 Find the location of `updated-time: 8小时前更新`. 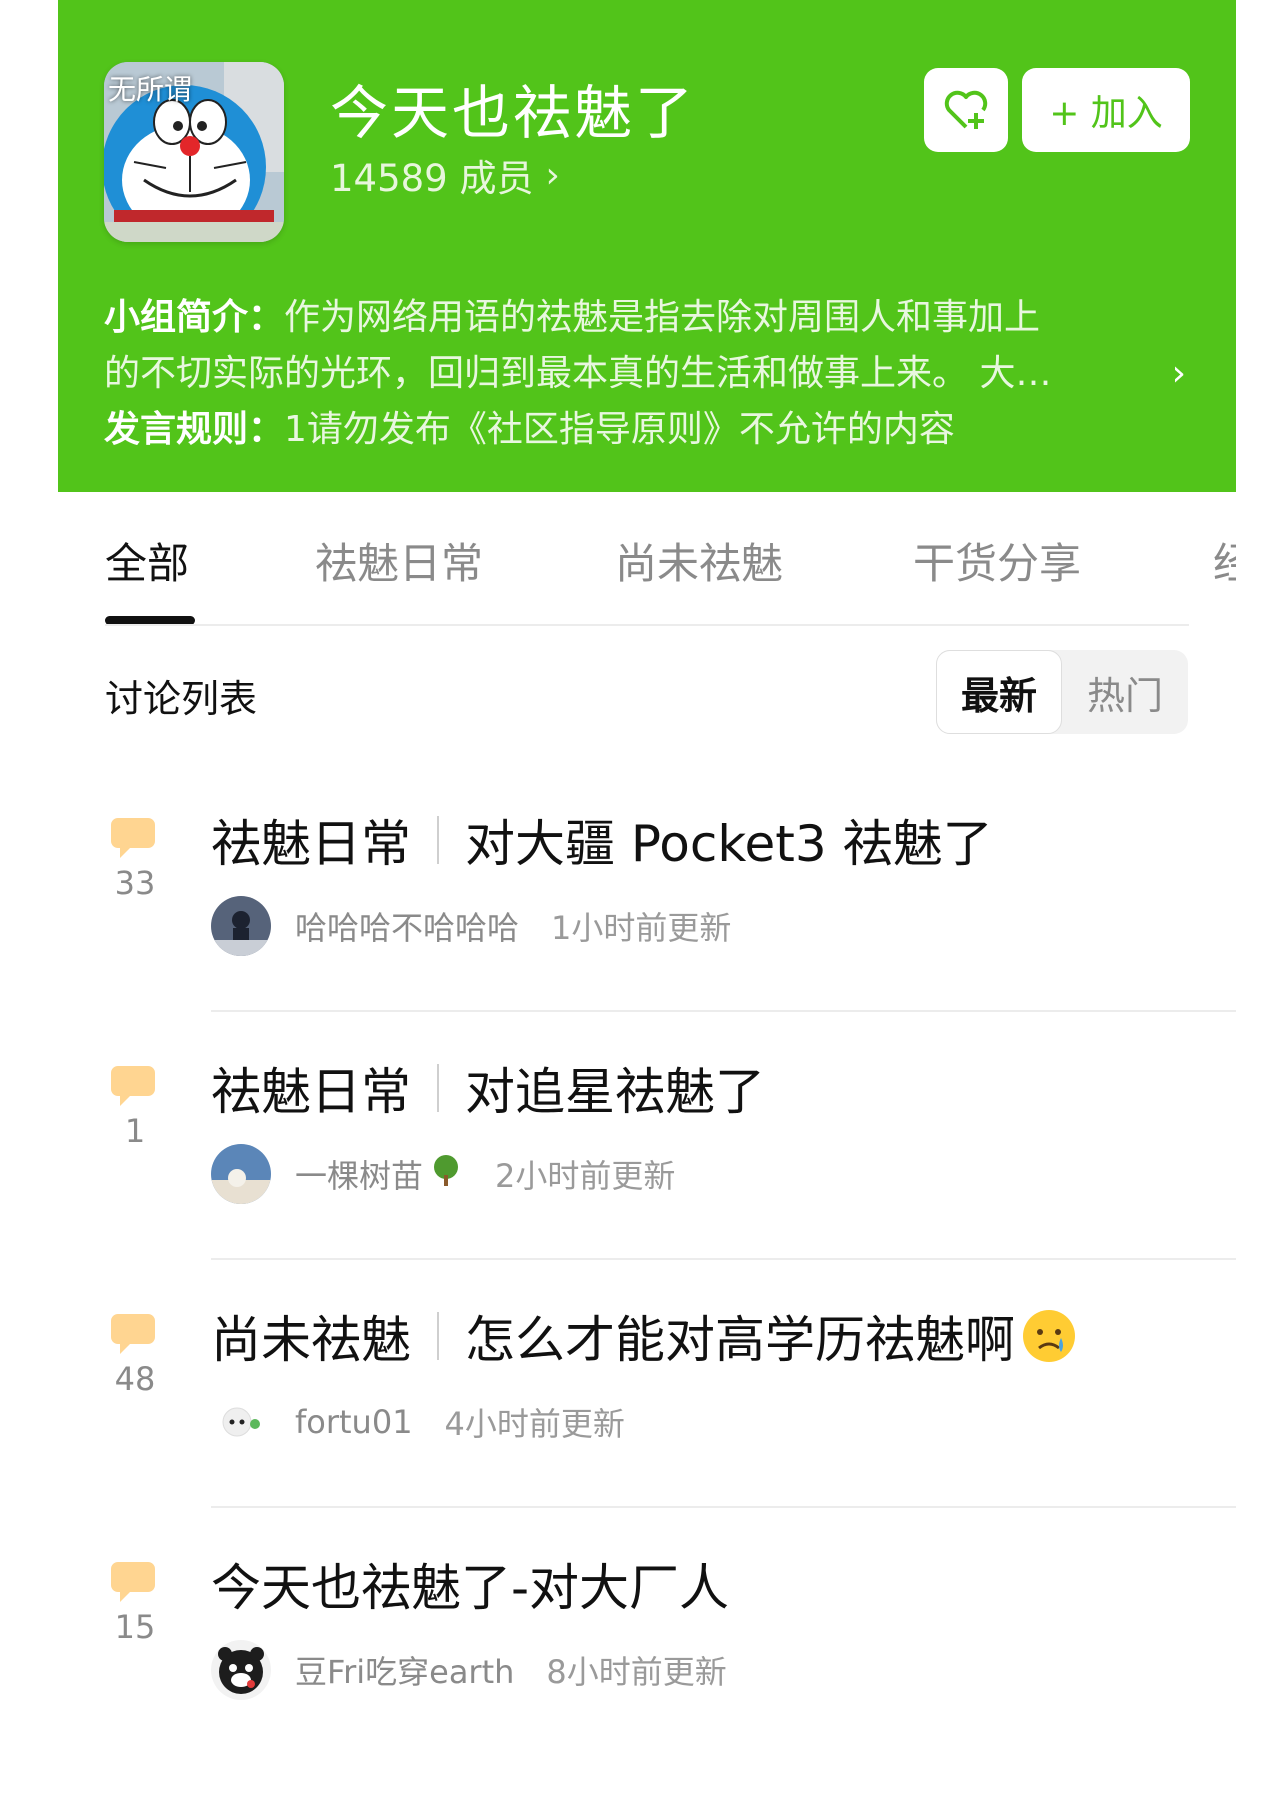

updated-time: 8小时前更新 is located at coordinates (636, 1672).